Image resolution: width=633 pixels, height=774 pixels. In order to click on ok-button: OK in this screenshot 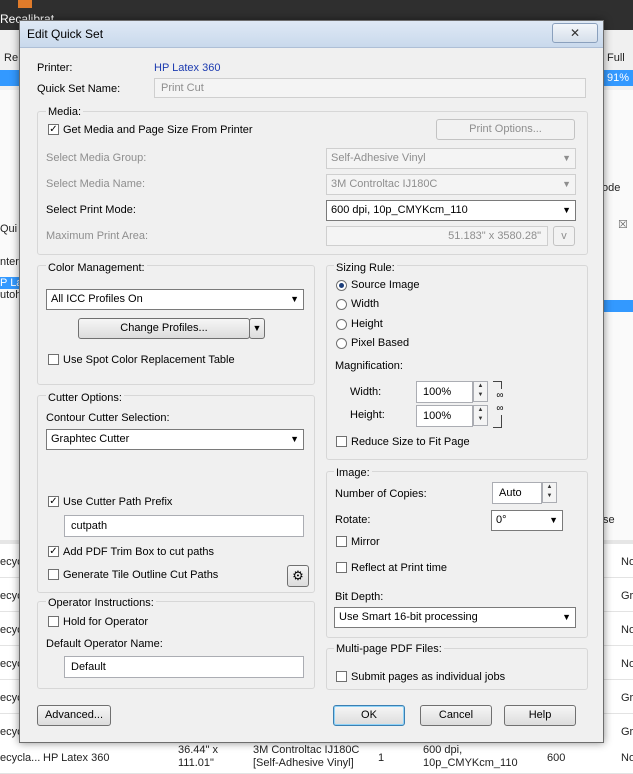, I will do `click(369, 715)`.